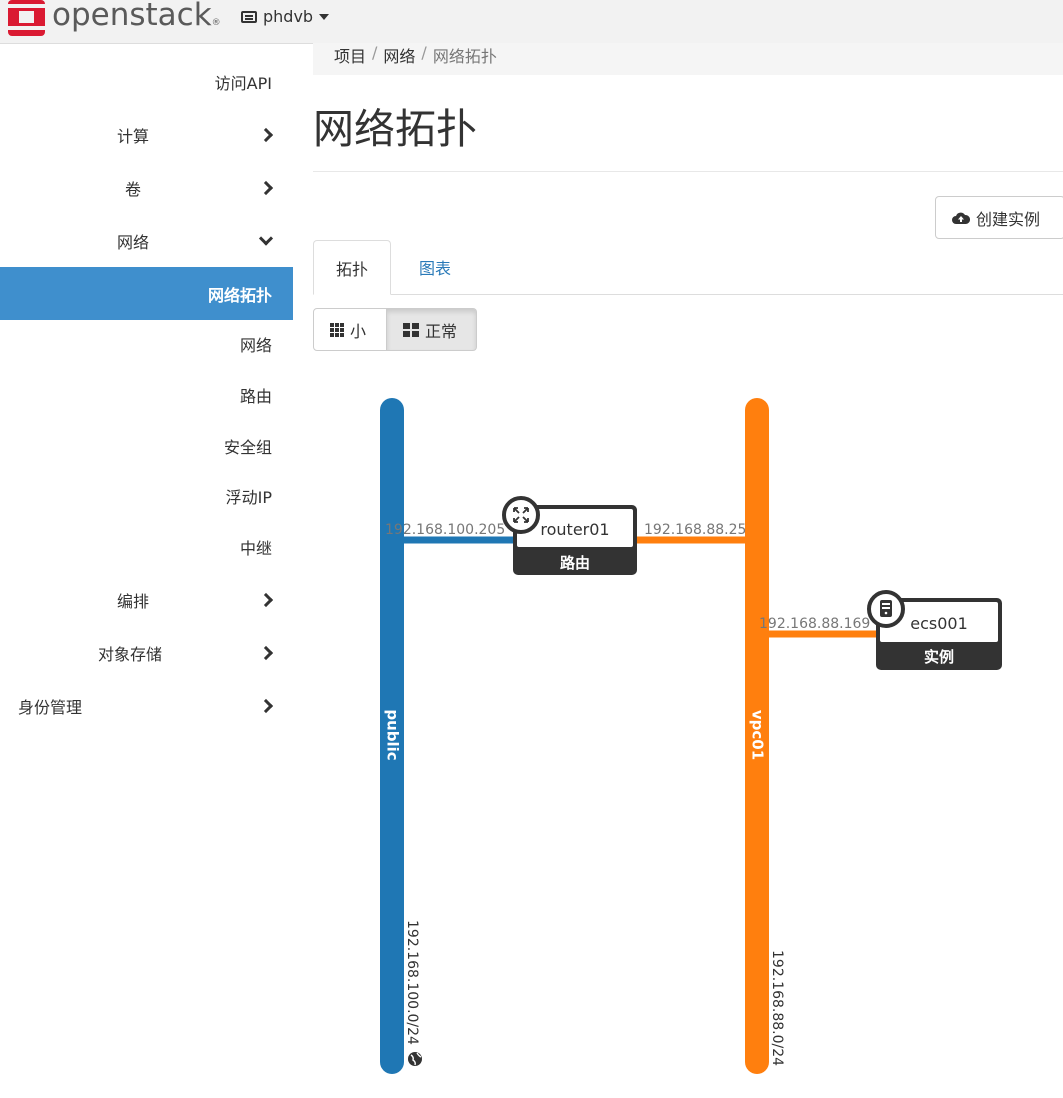  I want to click on sidebar-item-access-api: 访问API, so click(146, 81).